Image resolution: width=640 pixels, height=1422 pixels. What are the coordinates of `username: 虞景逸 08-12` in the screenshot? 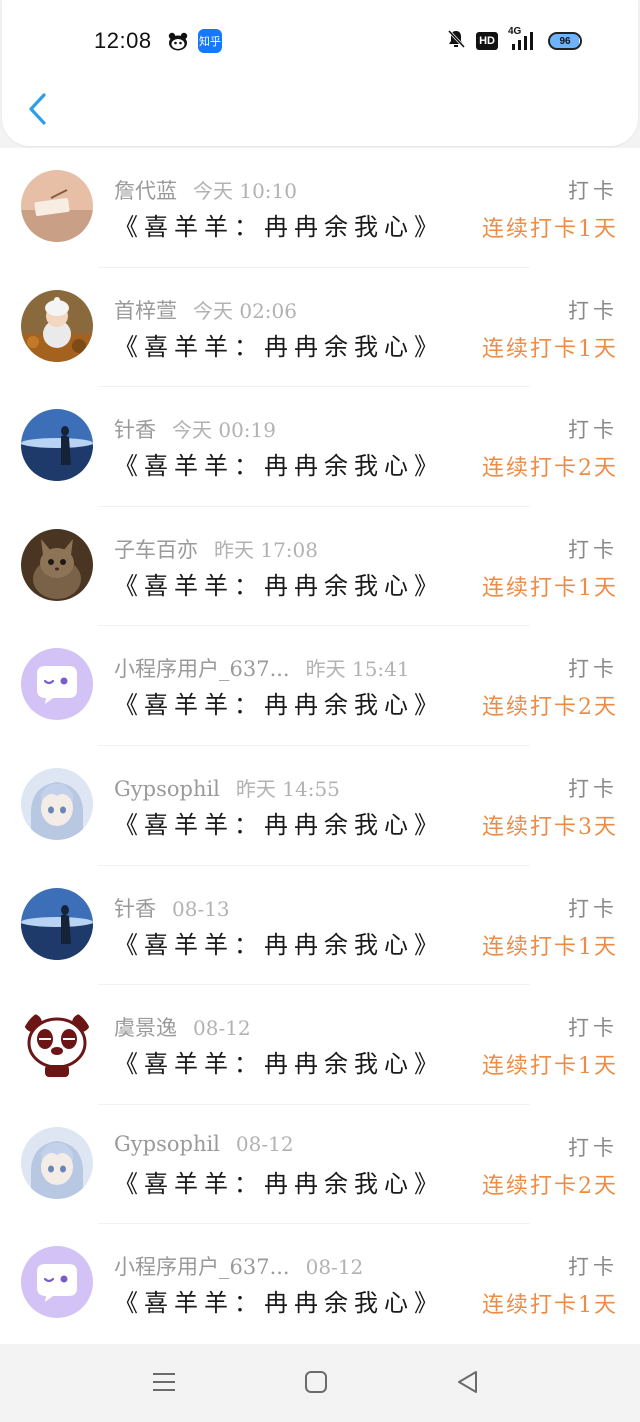 It's located at (182, 1028).